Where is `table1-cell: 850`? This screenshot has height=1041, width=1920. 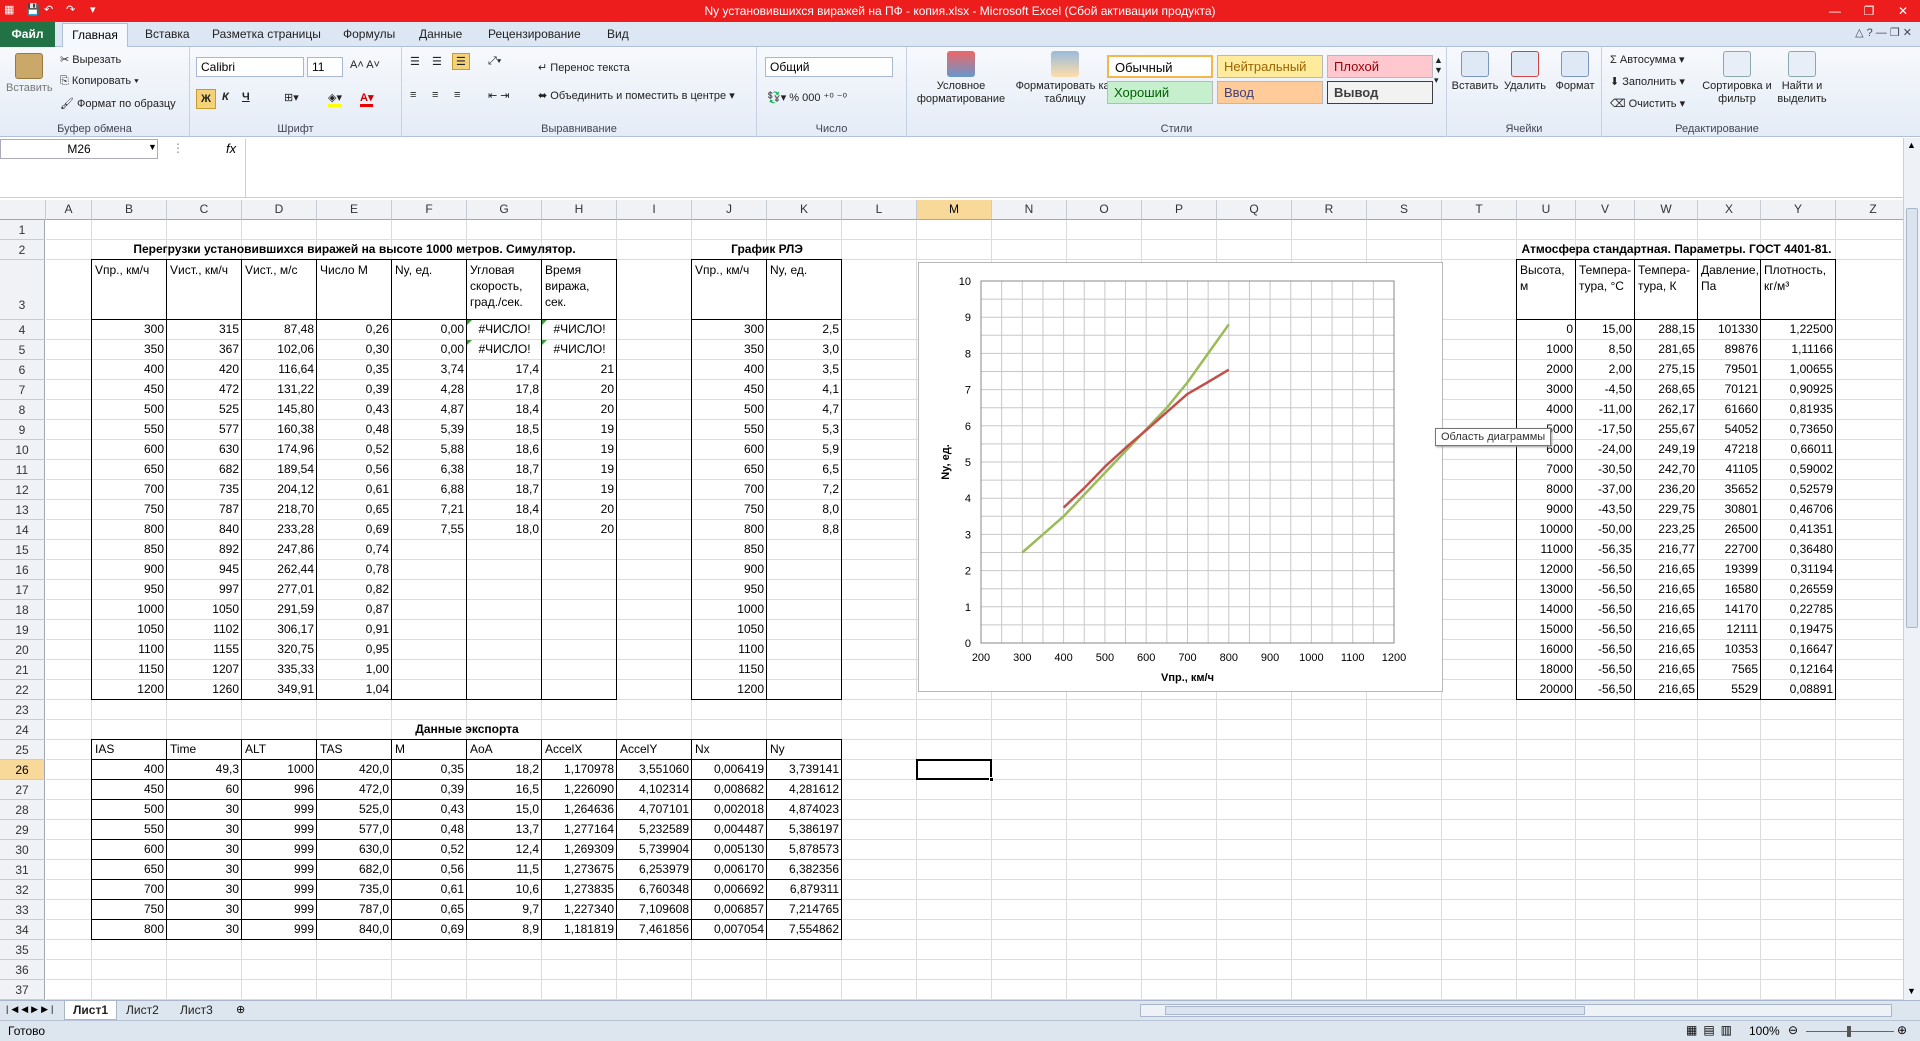
table1-cell: 850 is located at coordinates (129, 550).